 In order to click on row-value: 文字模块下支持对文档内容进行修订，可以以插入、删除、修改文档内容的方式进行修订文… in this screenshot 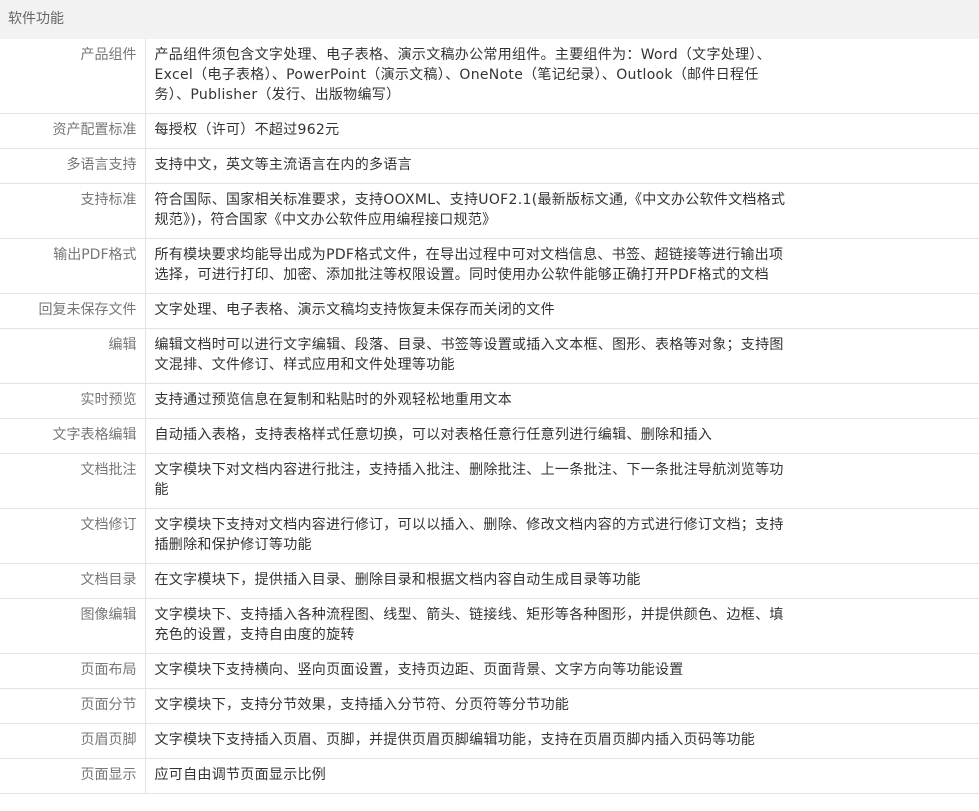, I will do `click(469, 535)`.